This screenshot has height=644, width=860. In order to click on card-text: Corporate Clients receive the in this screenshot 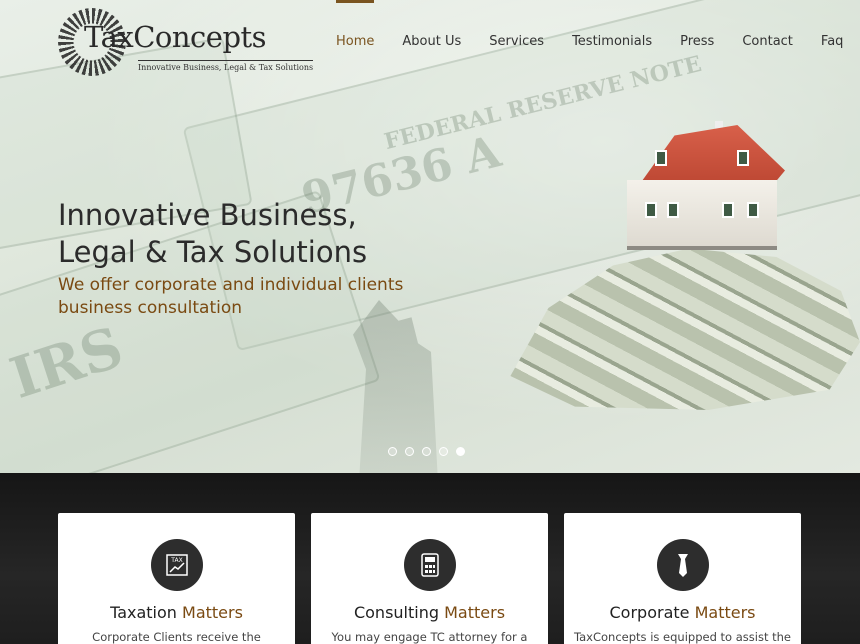, I will do `click(176, 637)`.